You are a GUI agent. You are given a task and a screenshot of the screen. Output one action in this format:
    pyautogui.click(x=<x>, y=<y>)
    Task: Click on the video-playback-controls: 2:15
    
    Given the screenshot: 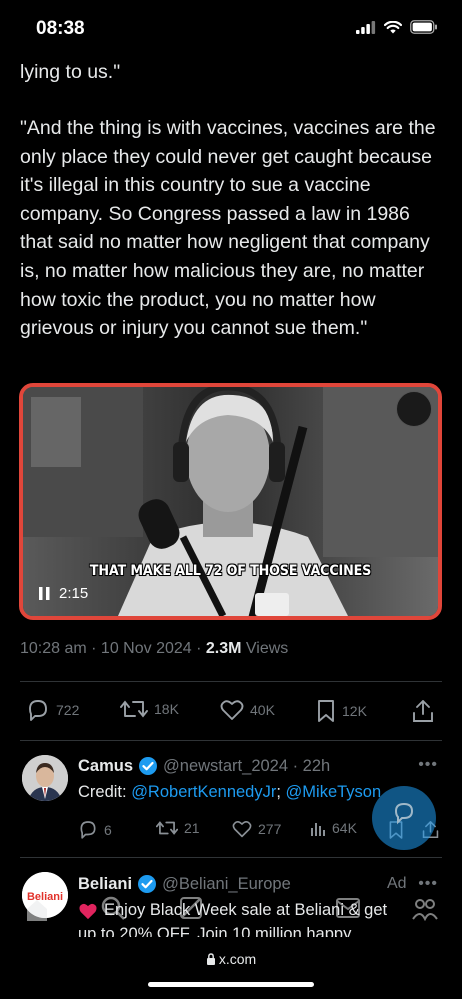 What is the action you would take?
    pyautogui.click(x=63, y=593)
    